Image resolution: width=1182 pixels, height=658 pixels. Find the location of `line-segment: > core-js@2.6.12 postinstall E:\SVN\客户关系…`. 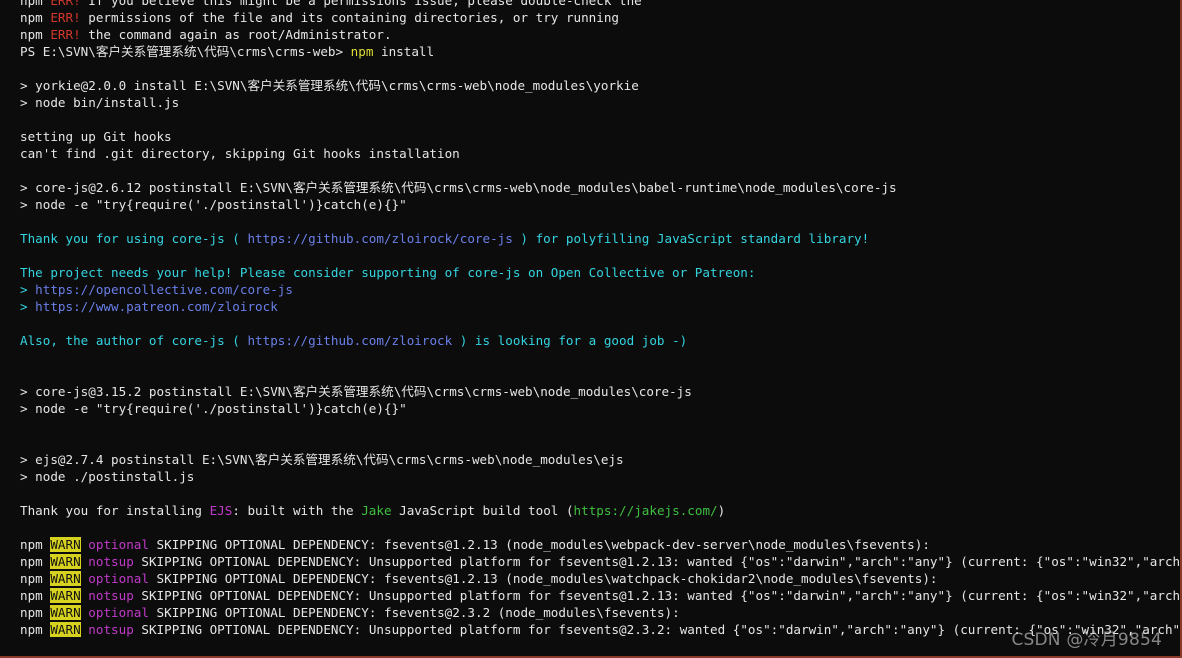

line-segment: > core-js@2.6.12 postinstall E:\SVN\客户关系… is located at coordinates (458, 187).